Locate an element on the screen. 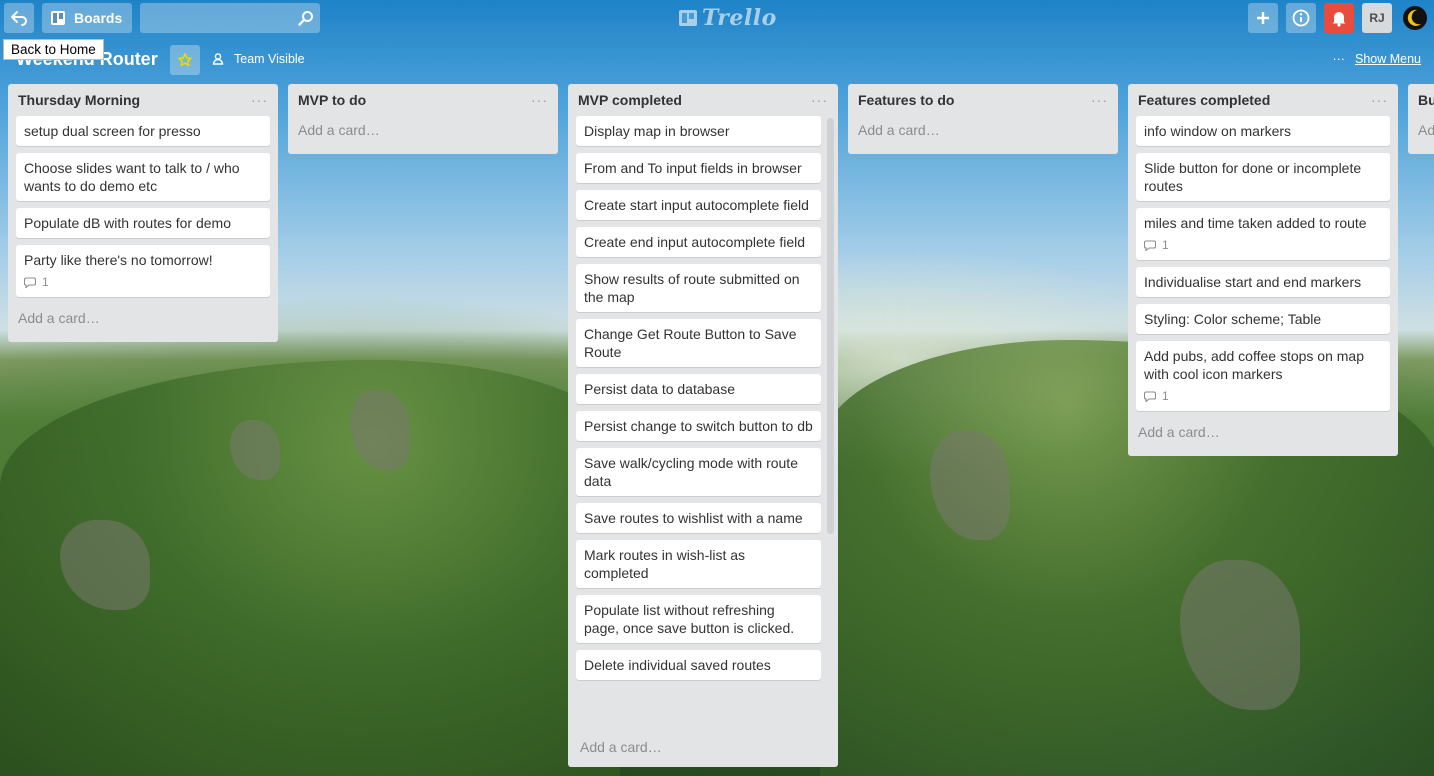 The width and height of the screenshot is (1434, 776). card-title: Persist change to switch button to db is located at coordinates (698, 426).